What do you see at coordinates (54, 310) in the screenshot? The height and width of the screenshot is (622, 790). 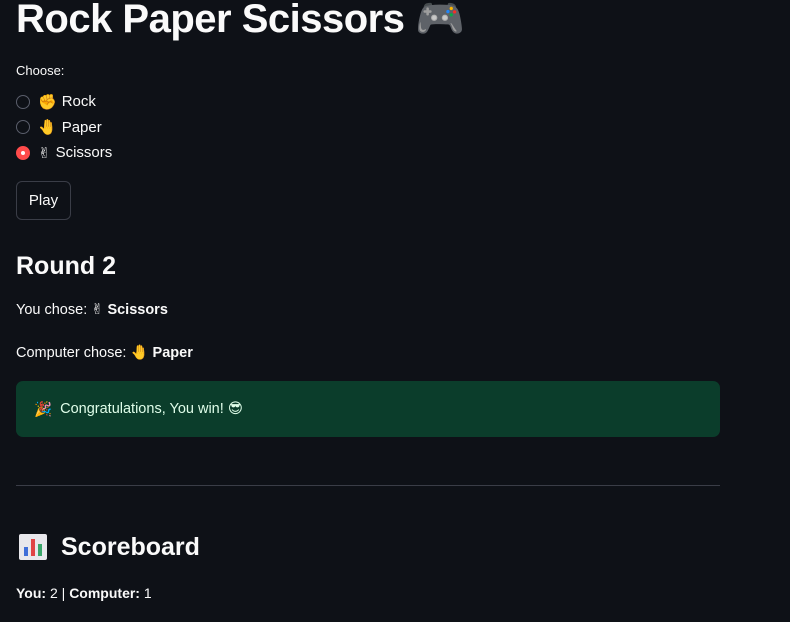 I see `you-chose-prefix: You chose:` at bounding box center [54, 310].